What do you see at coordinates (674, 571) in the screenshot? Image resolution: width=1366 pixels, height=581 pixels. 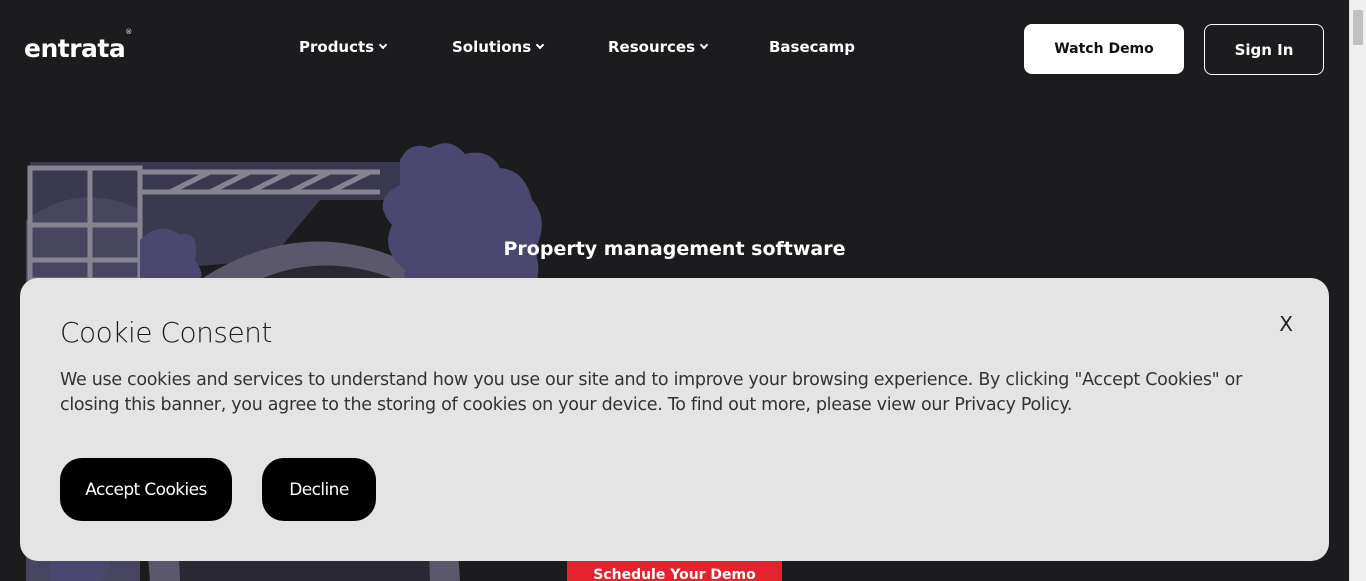 I see `schedule-demo-button: Schedule Your Demo` at bounding box center [674, 571].